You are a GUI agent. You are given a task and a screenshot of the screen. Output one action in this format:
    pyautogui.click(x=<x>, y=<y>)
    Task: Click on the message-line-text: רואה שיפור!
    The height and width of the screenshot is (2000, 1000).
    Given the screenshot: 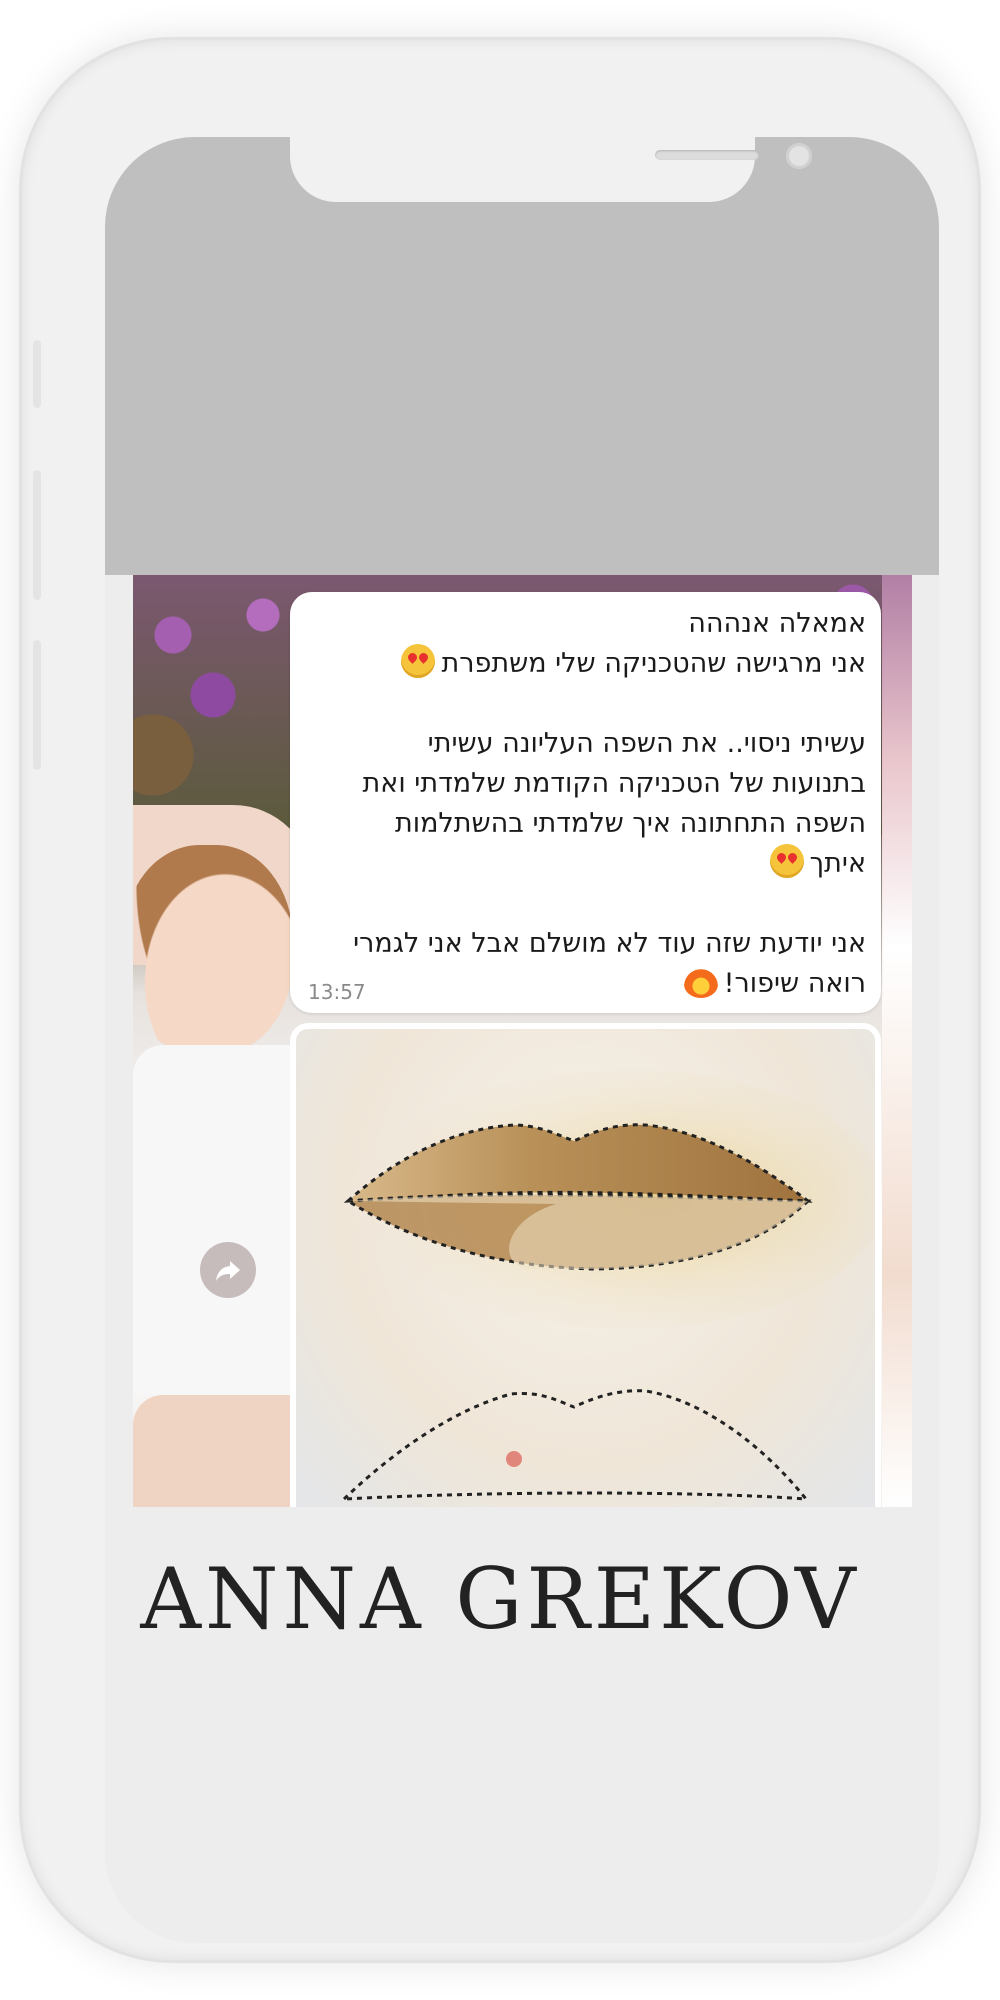 What is the action you would take?
    pyautogui.click(x=794, y=983)
    